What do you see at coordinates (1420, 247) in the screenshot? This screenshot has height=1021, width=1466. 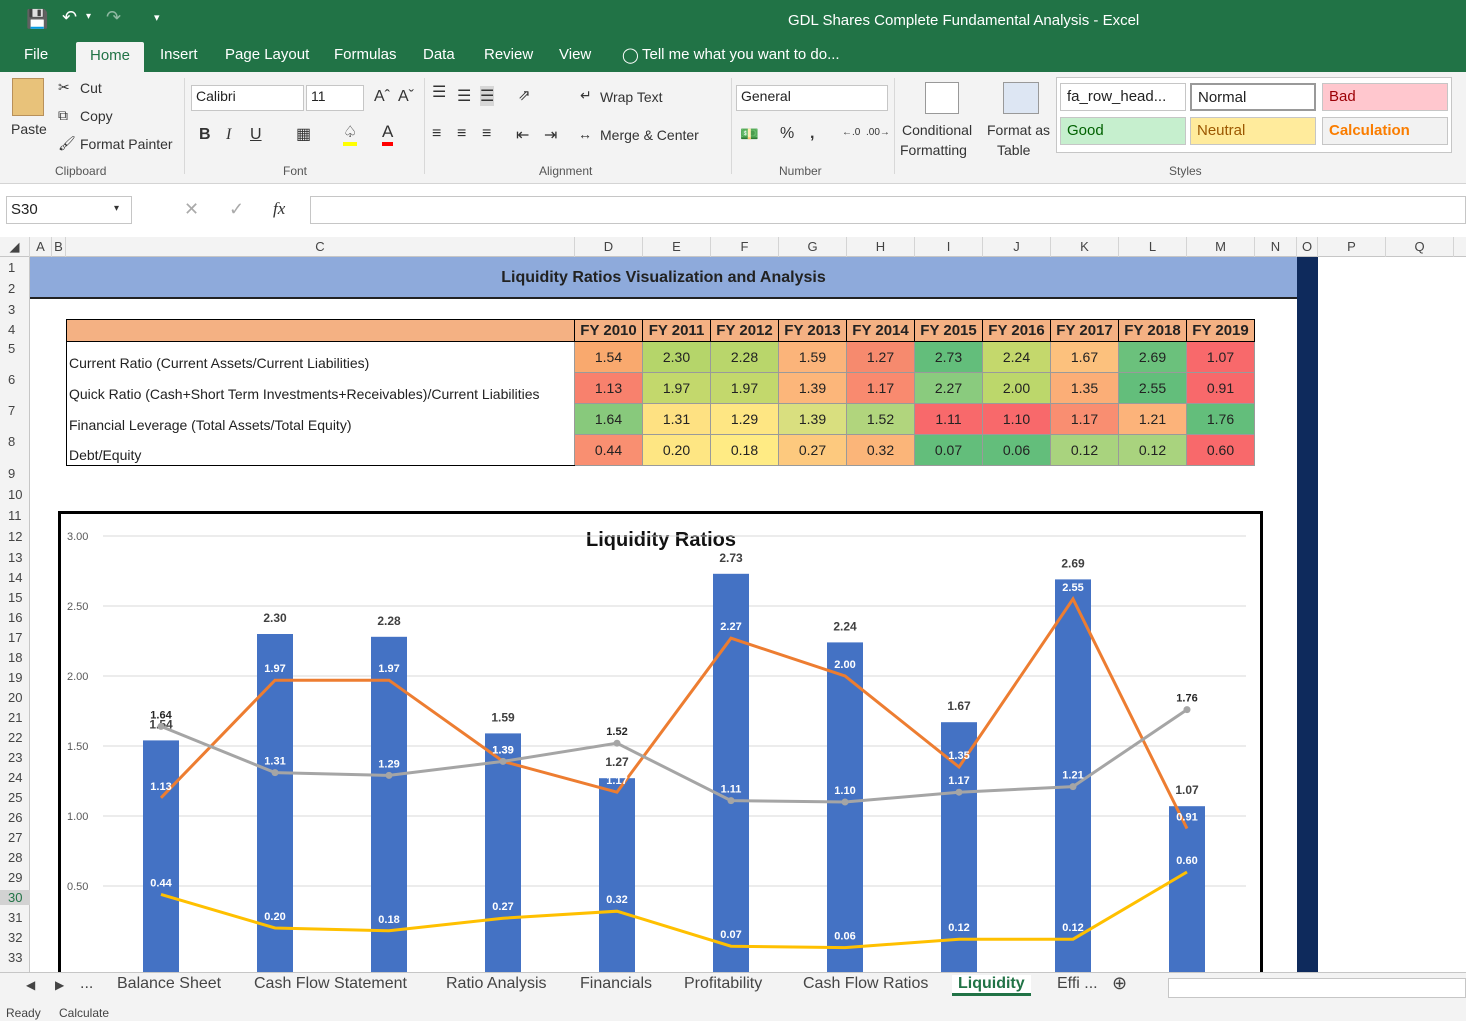 I see `column-header: Q` at bounding box center [1420, 247].